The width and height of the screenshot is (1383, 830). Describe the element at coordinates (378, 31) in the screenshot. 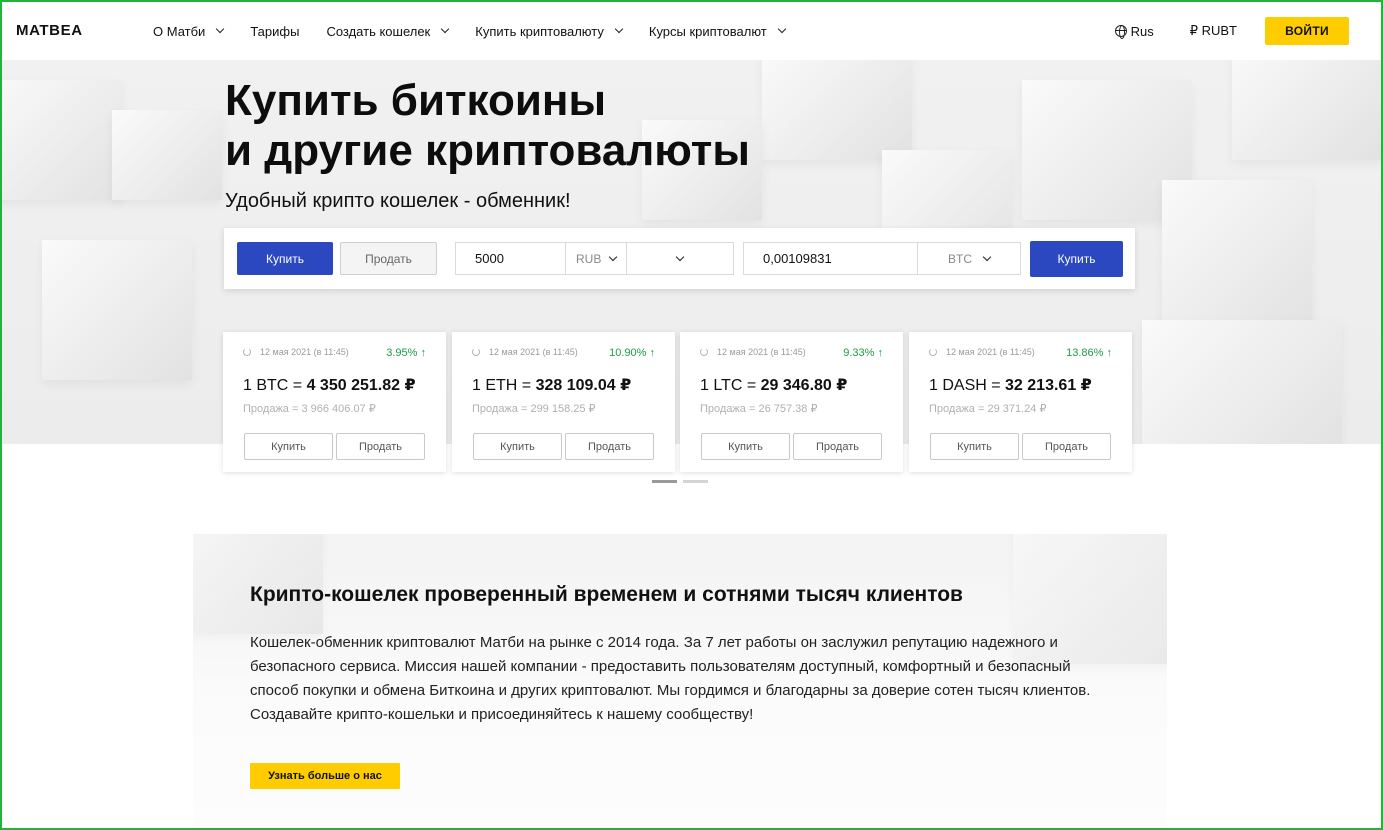

I see `nav-item-label: Создать кошелек` at that location.